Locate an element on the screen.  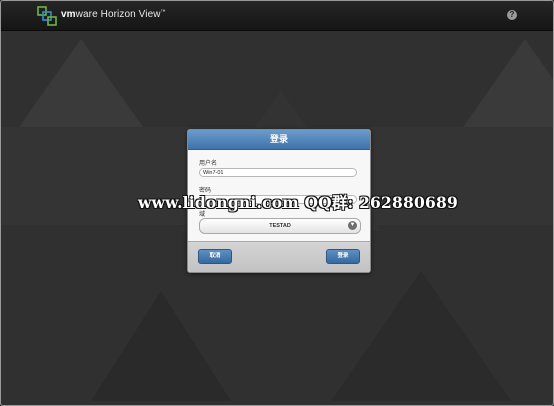
background-triangle-bottom-right is located at coordinates (421, 336).